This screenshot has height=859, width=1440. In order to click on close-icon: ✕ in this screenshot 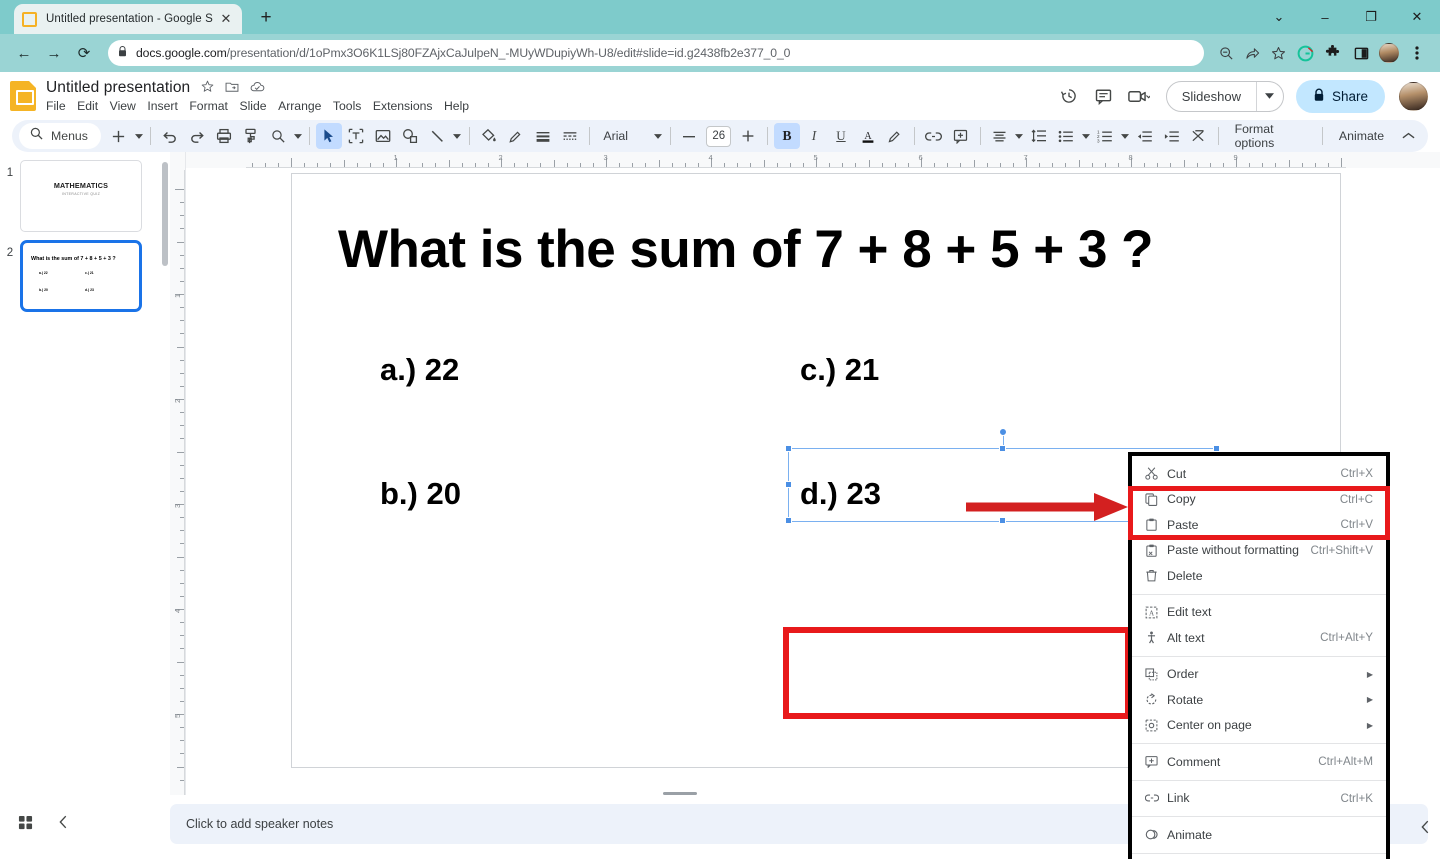, I will do `click(226, 19)`.